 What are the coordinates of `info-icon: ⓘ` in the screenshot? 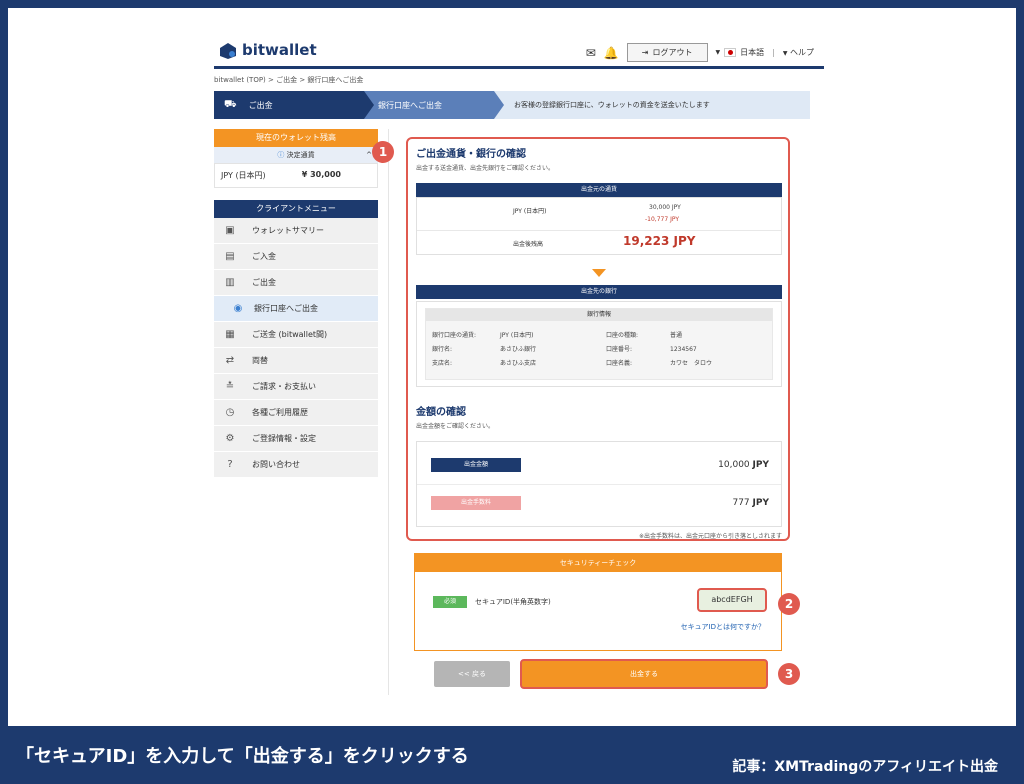 It's located at (281, 155).